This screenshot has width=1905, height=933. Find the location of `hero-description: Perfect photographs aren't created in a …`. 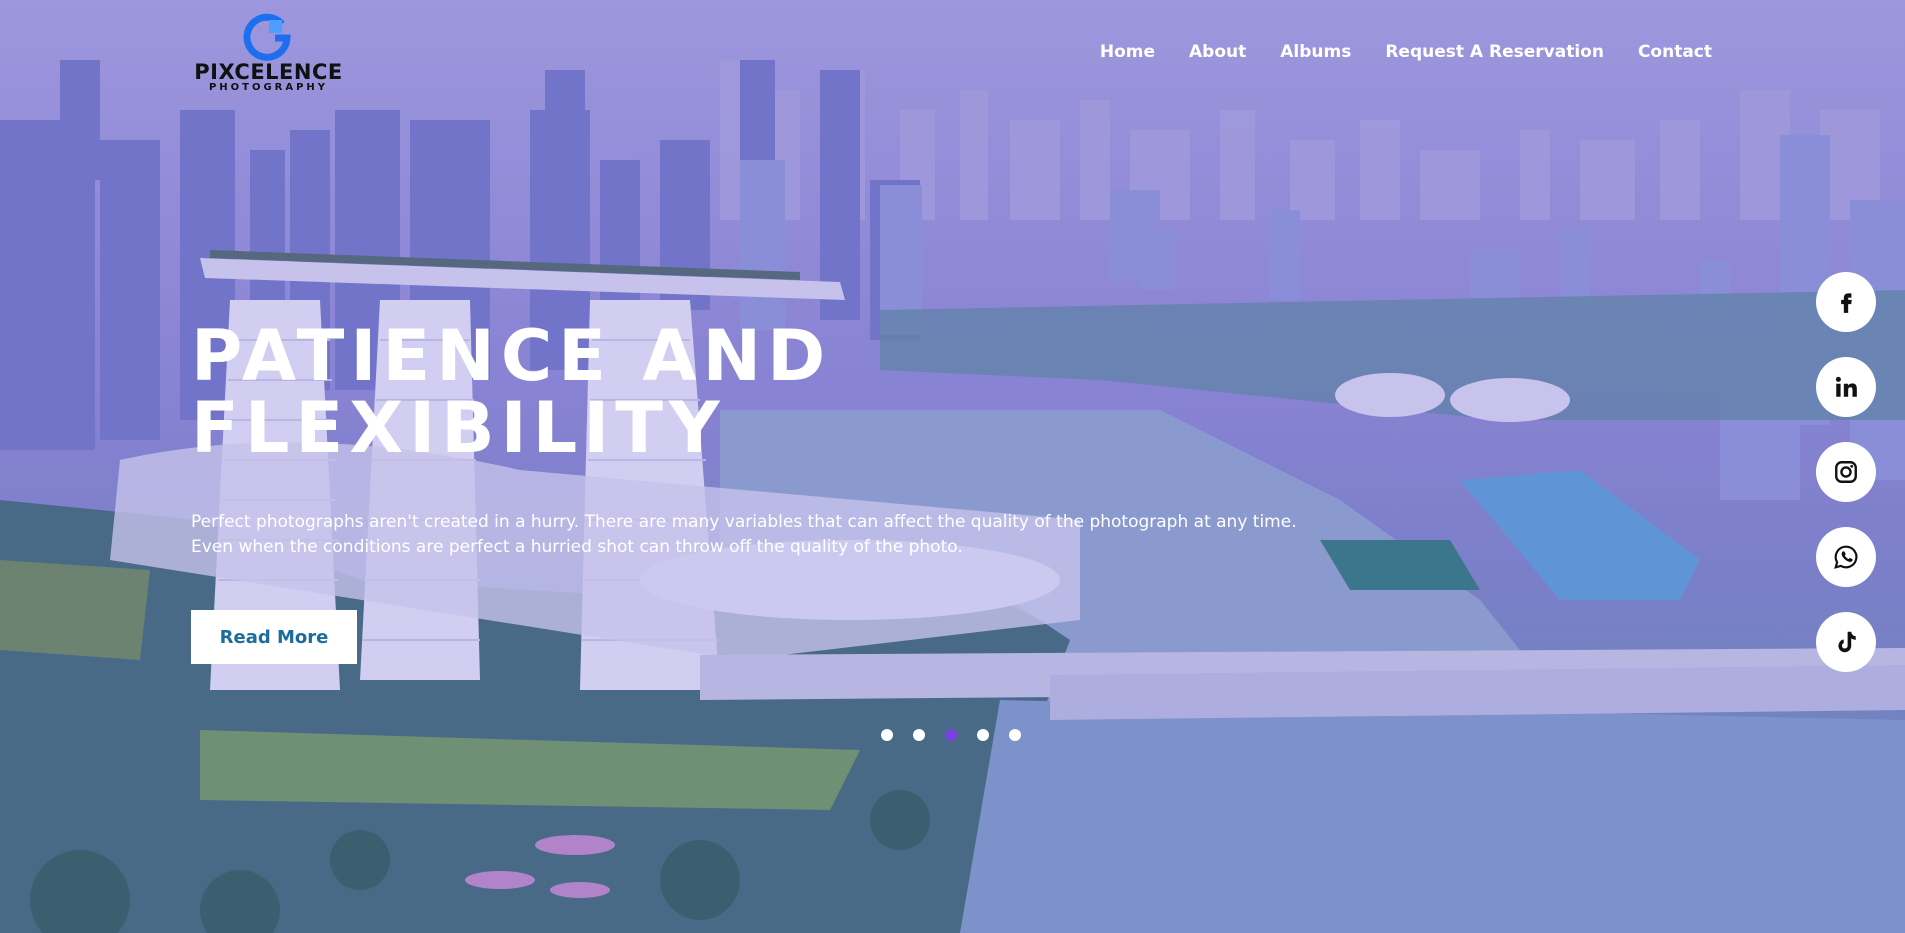

hero-description: Perfect photographs aren't created in a … is located at coordinates (744, 535).